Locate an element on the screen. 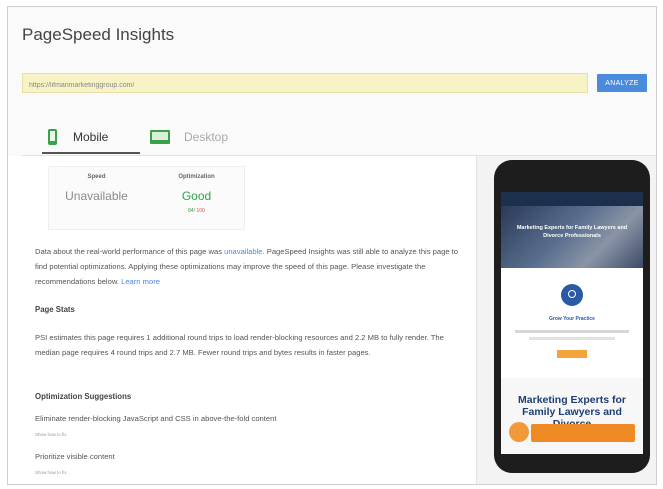 The height and width of the screenshot is (489, 663). tab-desktop-label: Desktop is located at coordinates (206, 136).